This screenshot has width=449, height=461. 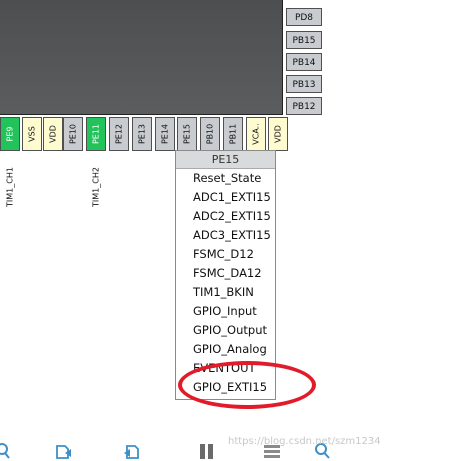 What do you see at coordinates (225, 160) in the screenshot?
I see `menu-header: PE15` at bounding box center [225, 160].